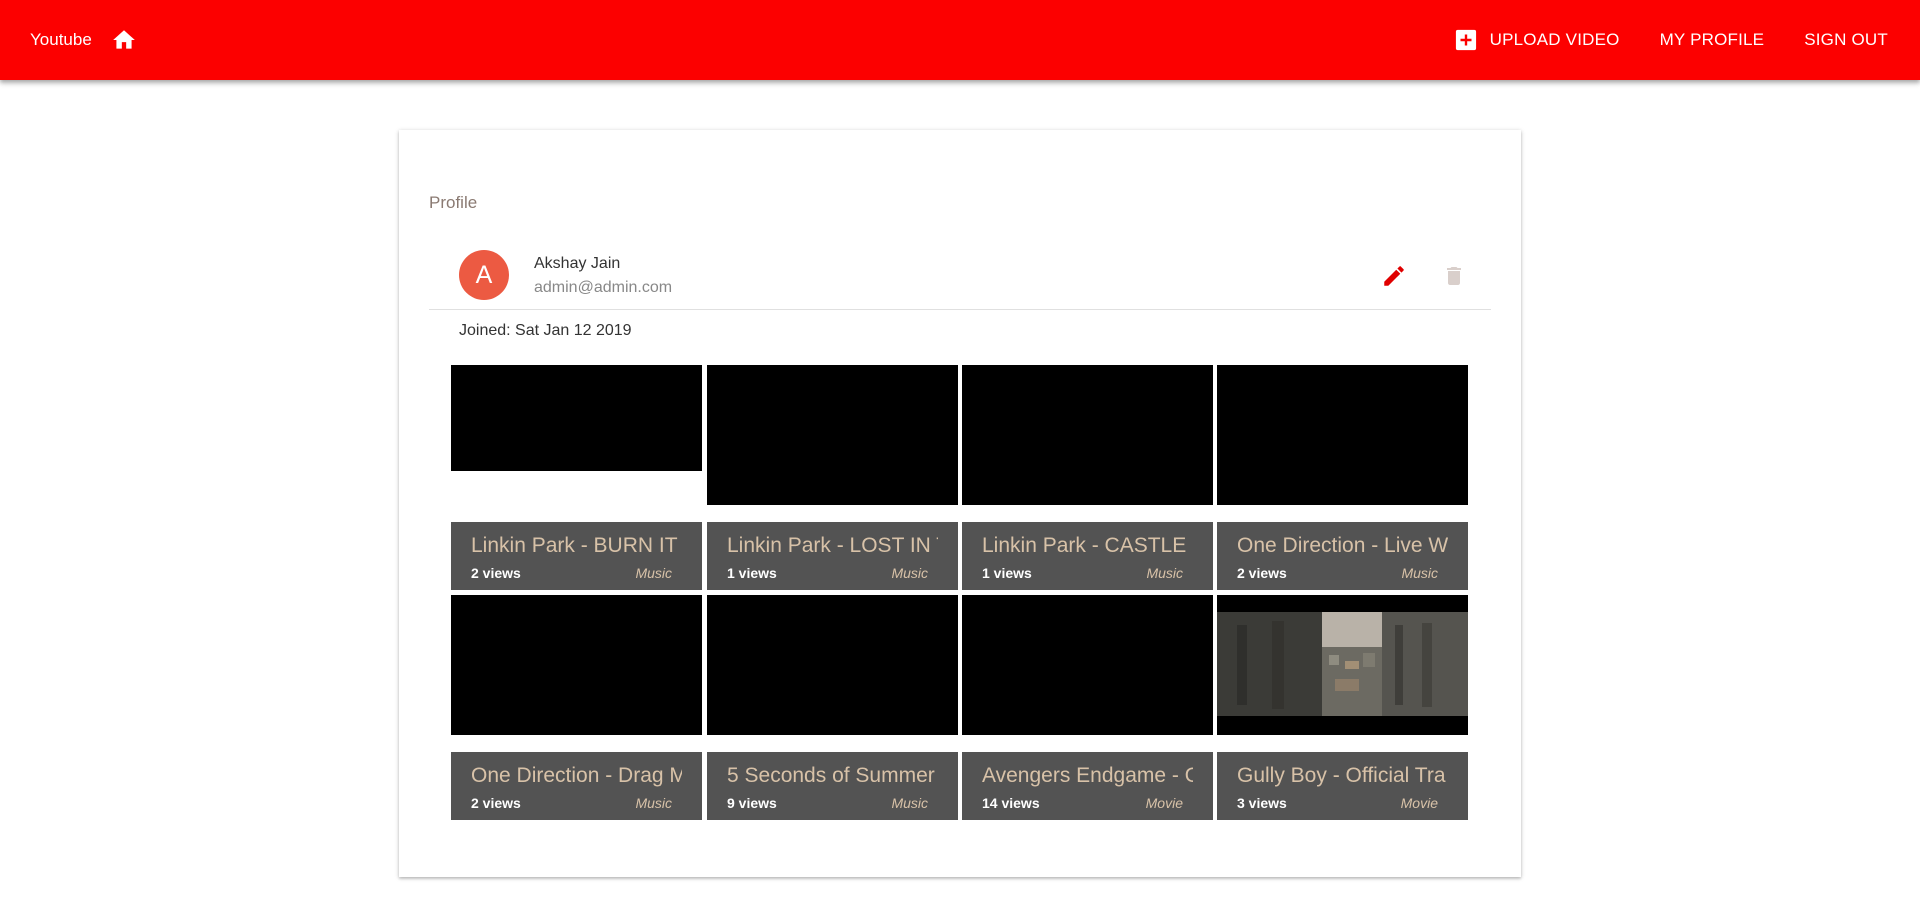 The width and height of the screenshot is (1920, 915). What do you see at coordinates (1087, 775) in the screenshot?
I see `video-title: Avengers Endgame - O` at bounding box center [1087, 775].